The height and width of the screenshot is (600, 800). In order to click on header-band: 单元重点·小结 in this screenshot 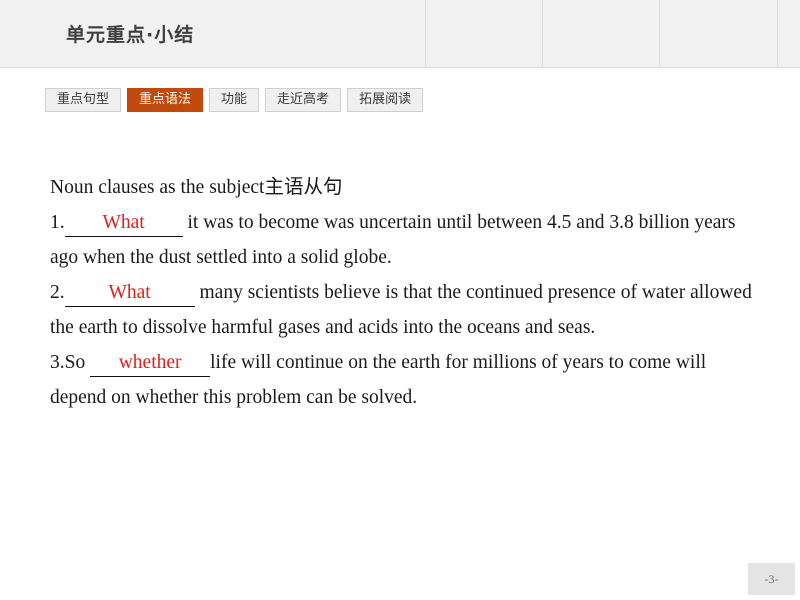, I will do `click(400, 34)`.